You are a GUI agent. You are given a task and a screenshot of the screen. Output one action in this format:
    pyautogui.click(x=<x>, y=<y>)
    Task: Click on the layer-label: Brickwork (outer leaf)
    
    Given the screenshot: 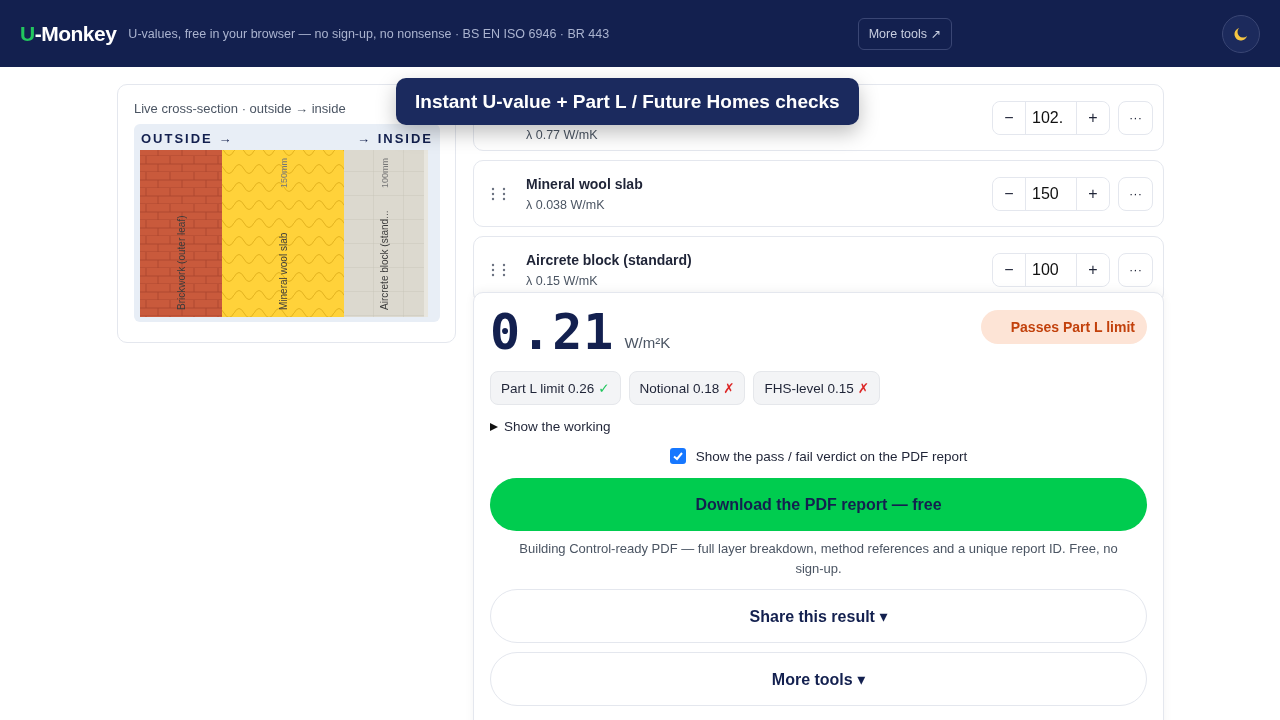 What is the action you would take?
    pyautogui.click(x=181, y=262)
    